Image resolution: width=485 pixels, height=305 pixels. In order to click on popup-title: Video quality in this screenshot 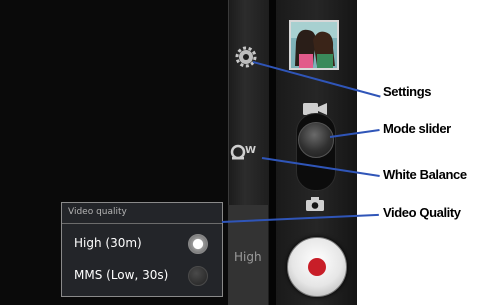, I will do `click(97, 212)`.